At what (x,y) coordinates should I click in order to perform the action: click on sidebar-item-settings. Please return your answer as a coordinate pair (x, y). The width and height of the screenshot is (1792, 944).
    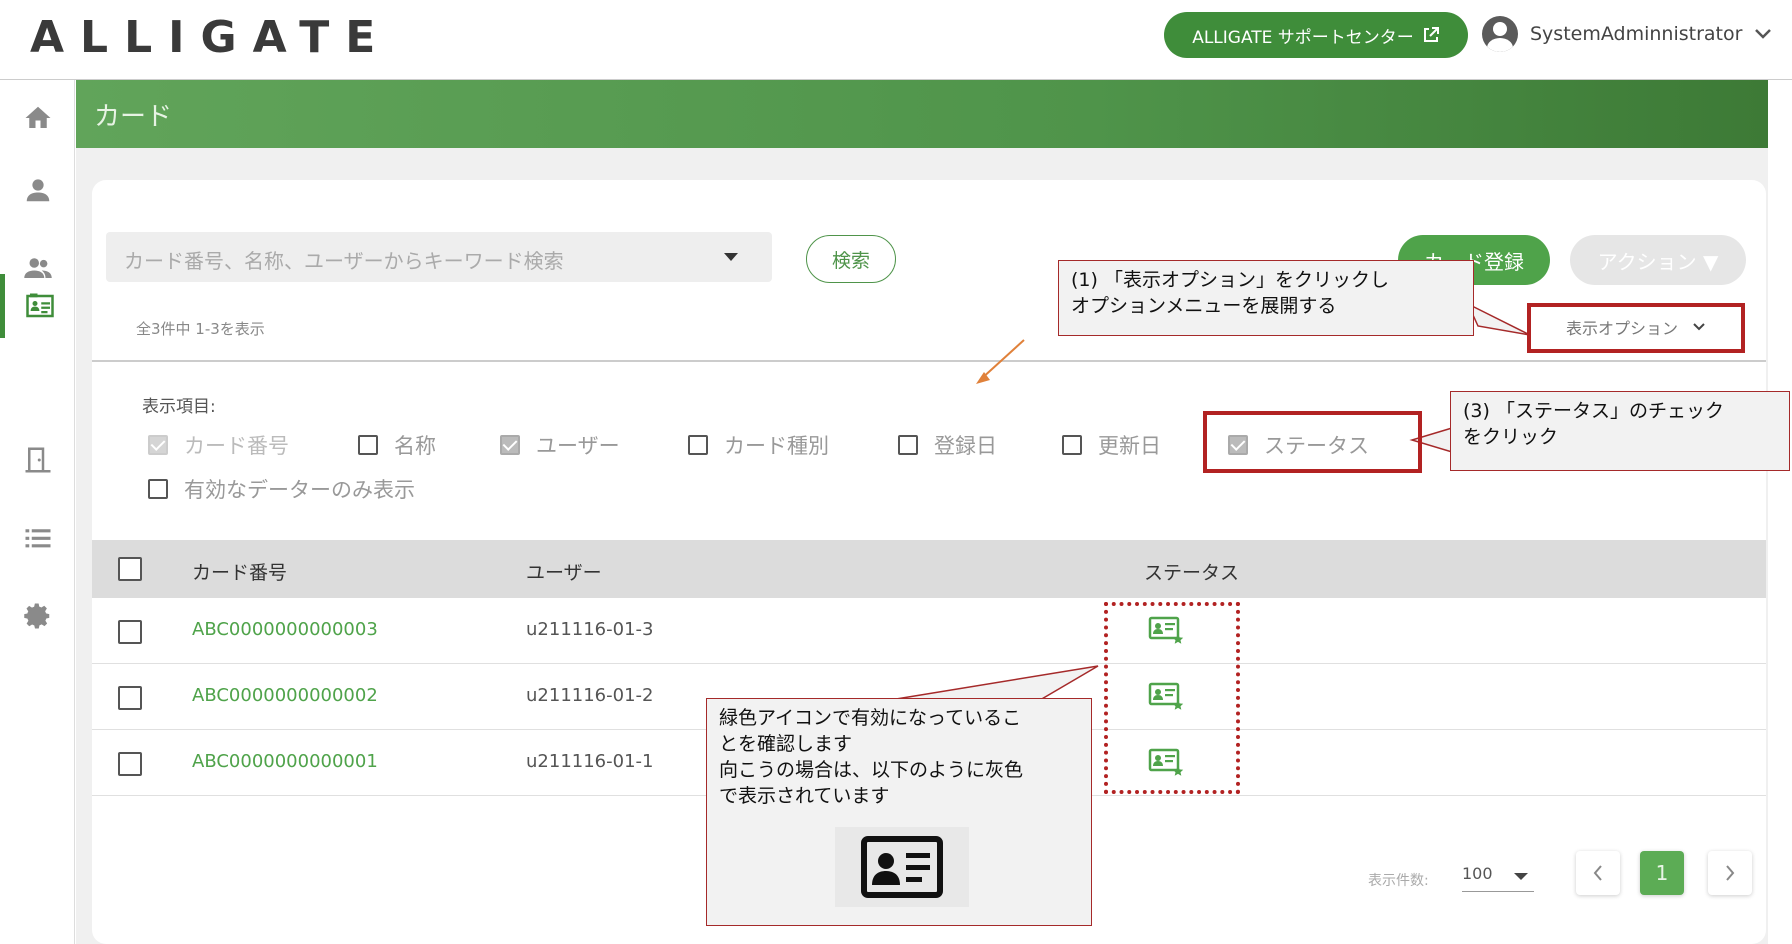
    Looking at the image, I should click on (37, 616).